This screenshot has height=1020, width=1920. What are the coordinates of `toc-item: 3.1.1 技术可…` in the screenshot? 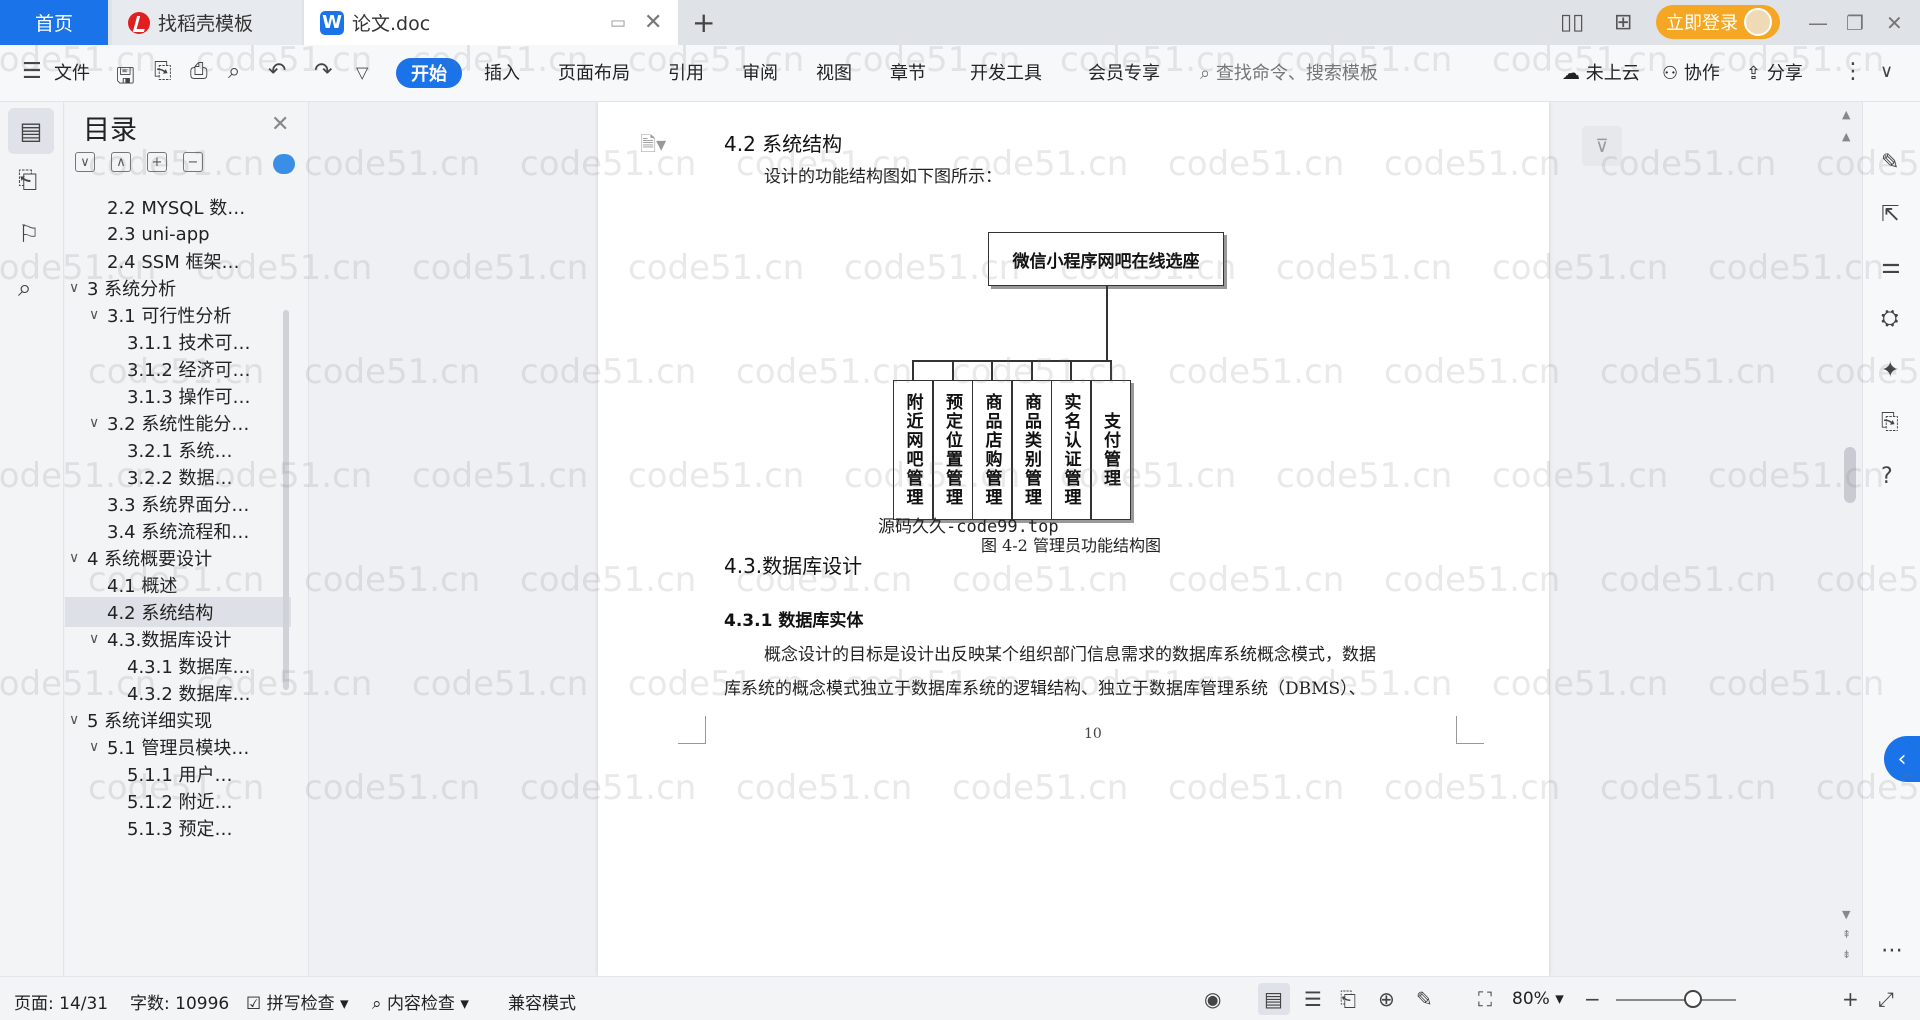 It's located at (178, 342).